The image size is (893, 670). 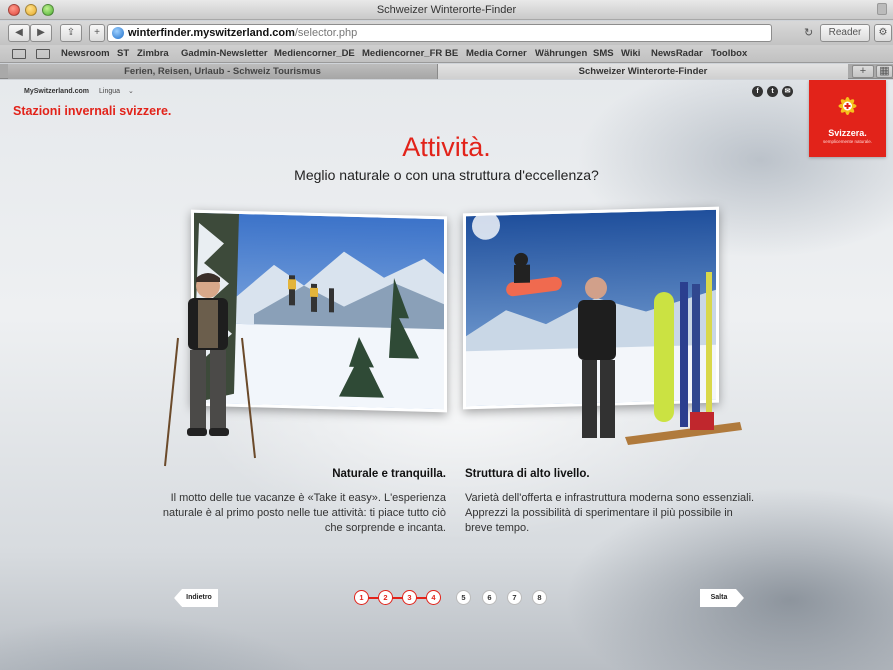 What do you see at coordinates (326, 33) in the screenshot?
I see `url-path: /selector.php` at bounding box center [326, 33].